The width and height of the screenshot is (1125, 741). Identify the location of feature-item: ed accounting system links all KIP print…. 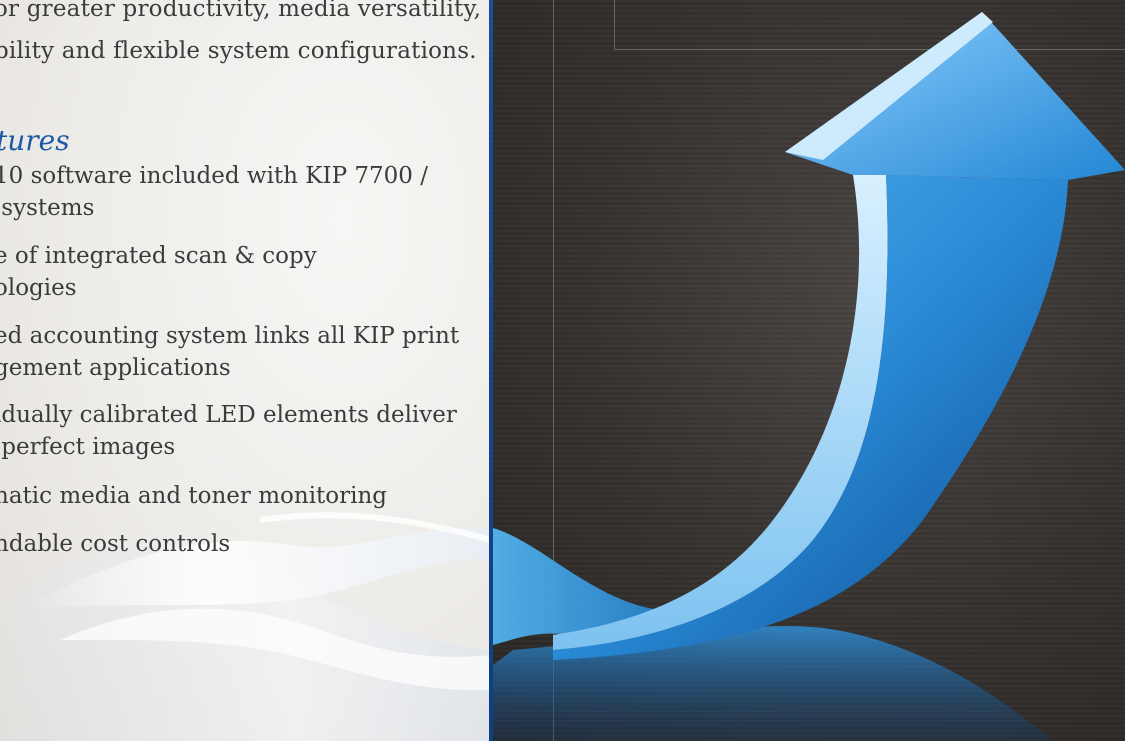
(230, 352).